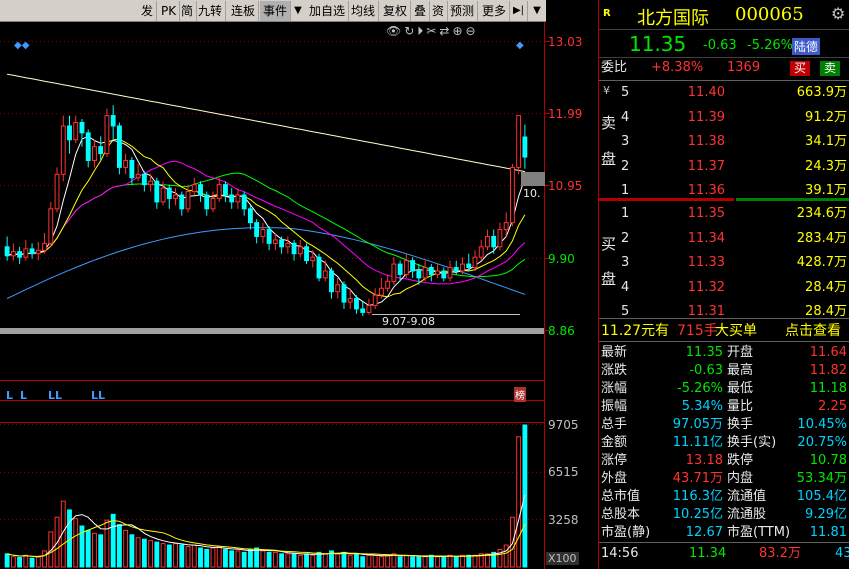  What do you see at coordinates (495, 11) in the screenshot?
I see `toolbar-more: 更多` at bounding box center [495, 11].